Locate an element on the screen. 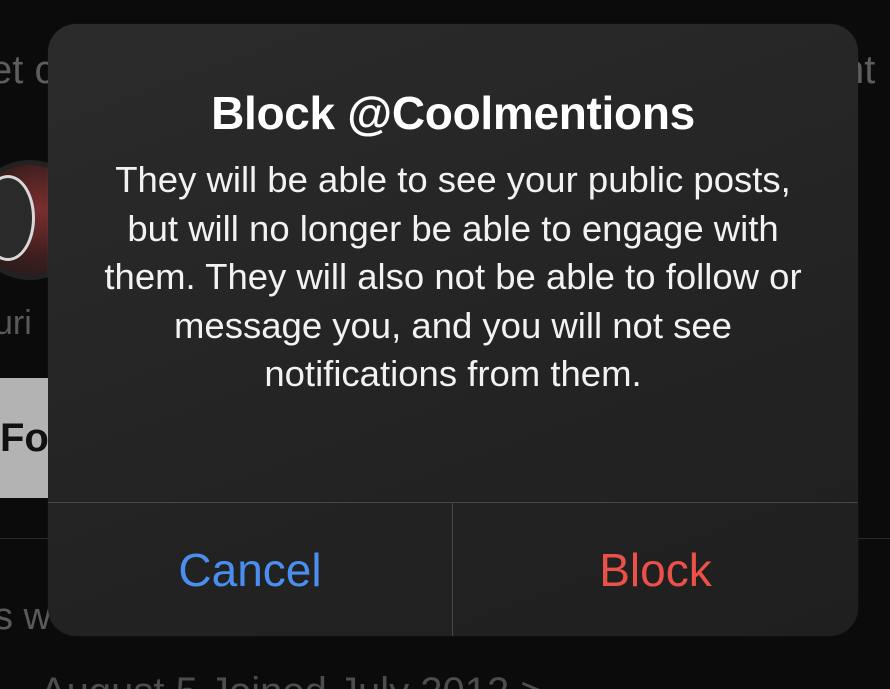 Image resolution: width=890 pixels, height=689 pixels. background-text-fragment: et c is located at coordinates (27, 70).